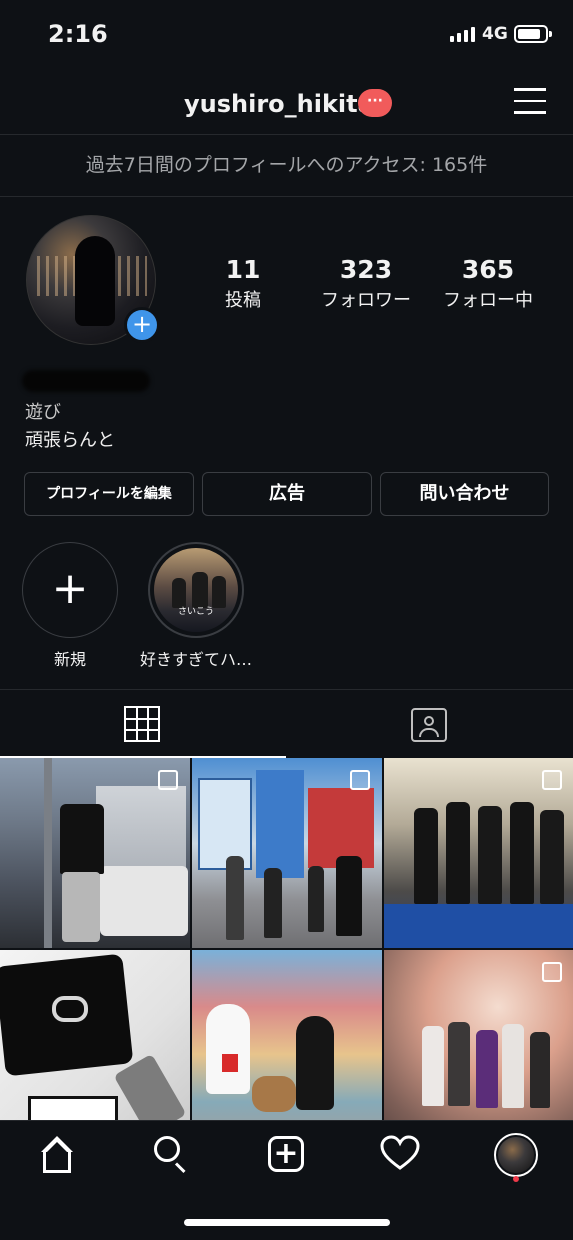 Image resolution: width=573 pixels, height=1240 pixels. What do you see at coordinates (195, 612) in the screenshot?
I see `highlight-caption: さいこう` at bounding box center [195, 612].